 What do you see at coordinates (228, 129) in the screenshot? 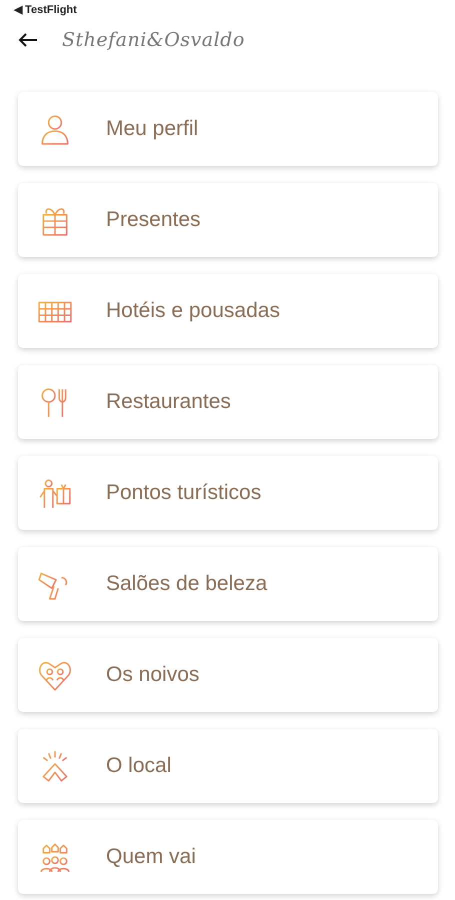
I see `menu-item: Meu perfil` at bounding box center [228, 129].